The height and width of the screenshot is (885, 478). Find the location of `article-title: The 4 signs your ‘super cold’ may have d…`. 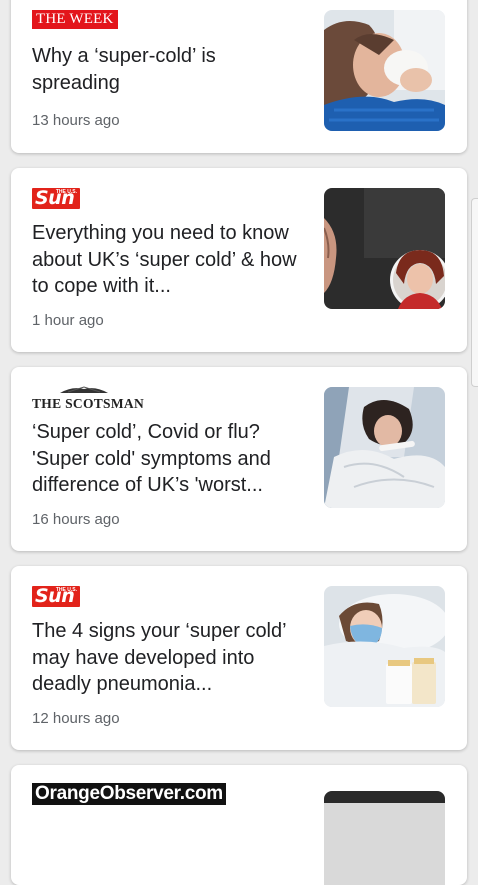

article-title: The 4 signs your ‘super cold’ may have d… is located at coordinates (169, 658).